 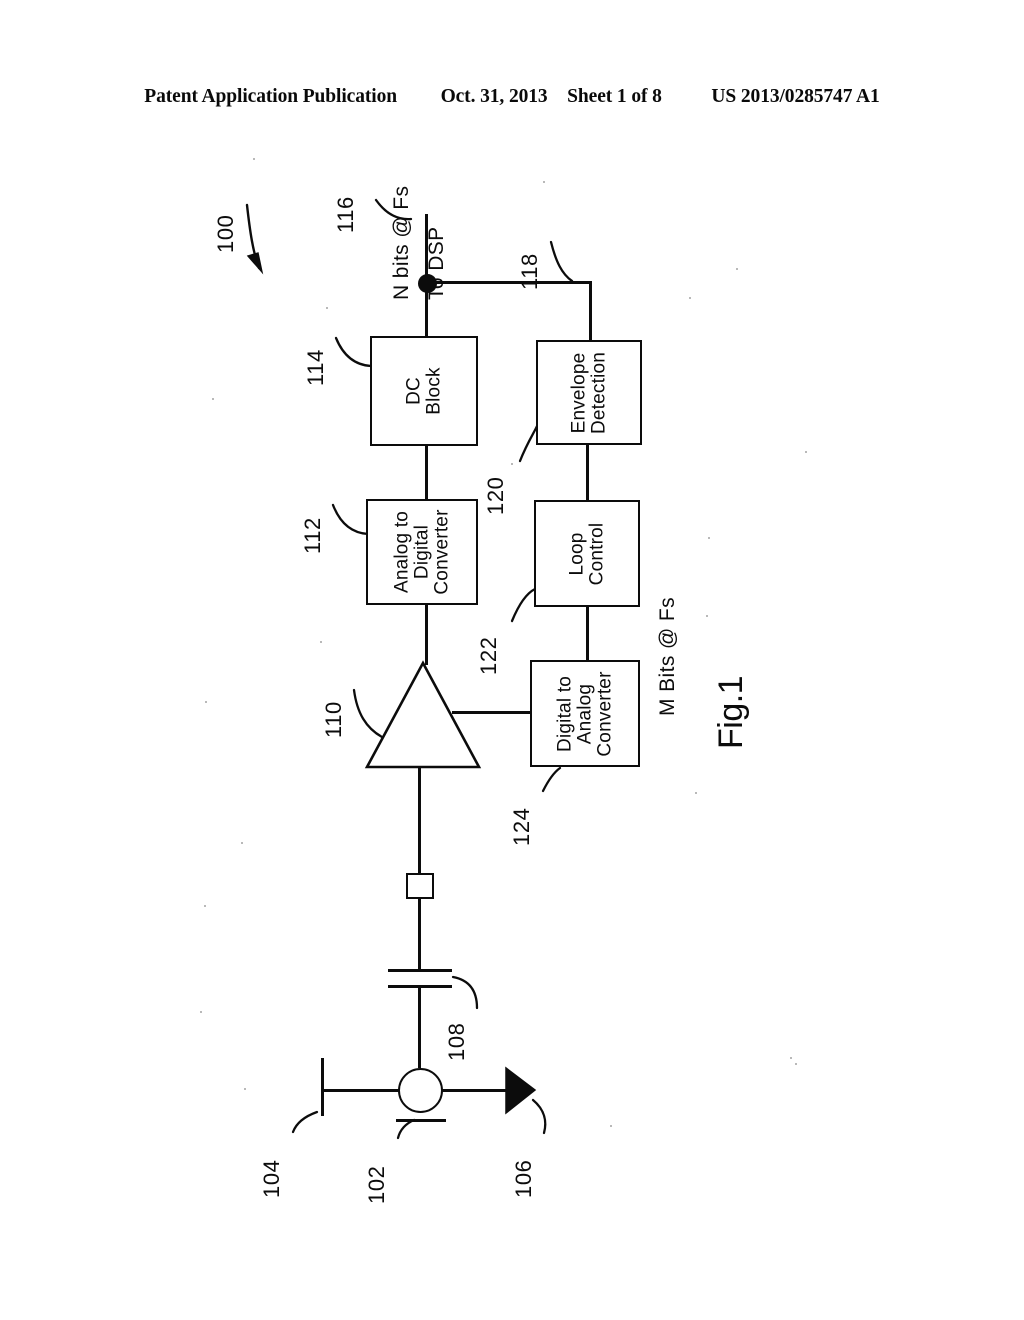 What do you see at coordinates (271, 1178) in the screenshot?
I see `reference-numeral-104: 104` at bounding box center [271, 1178].